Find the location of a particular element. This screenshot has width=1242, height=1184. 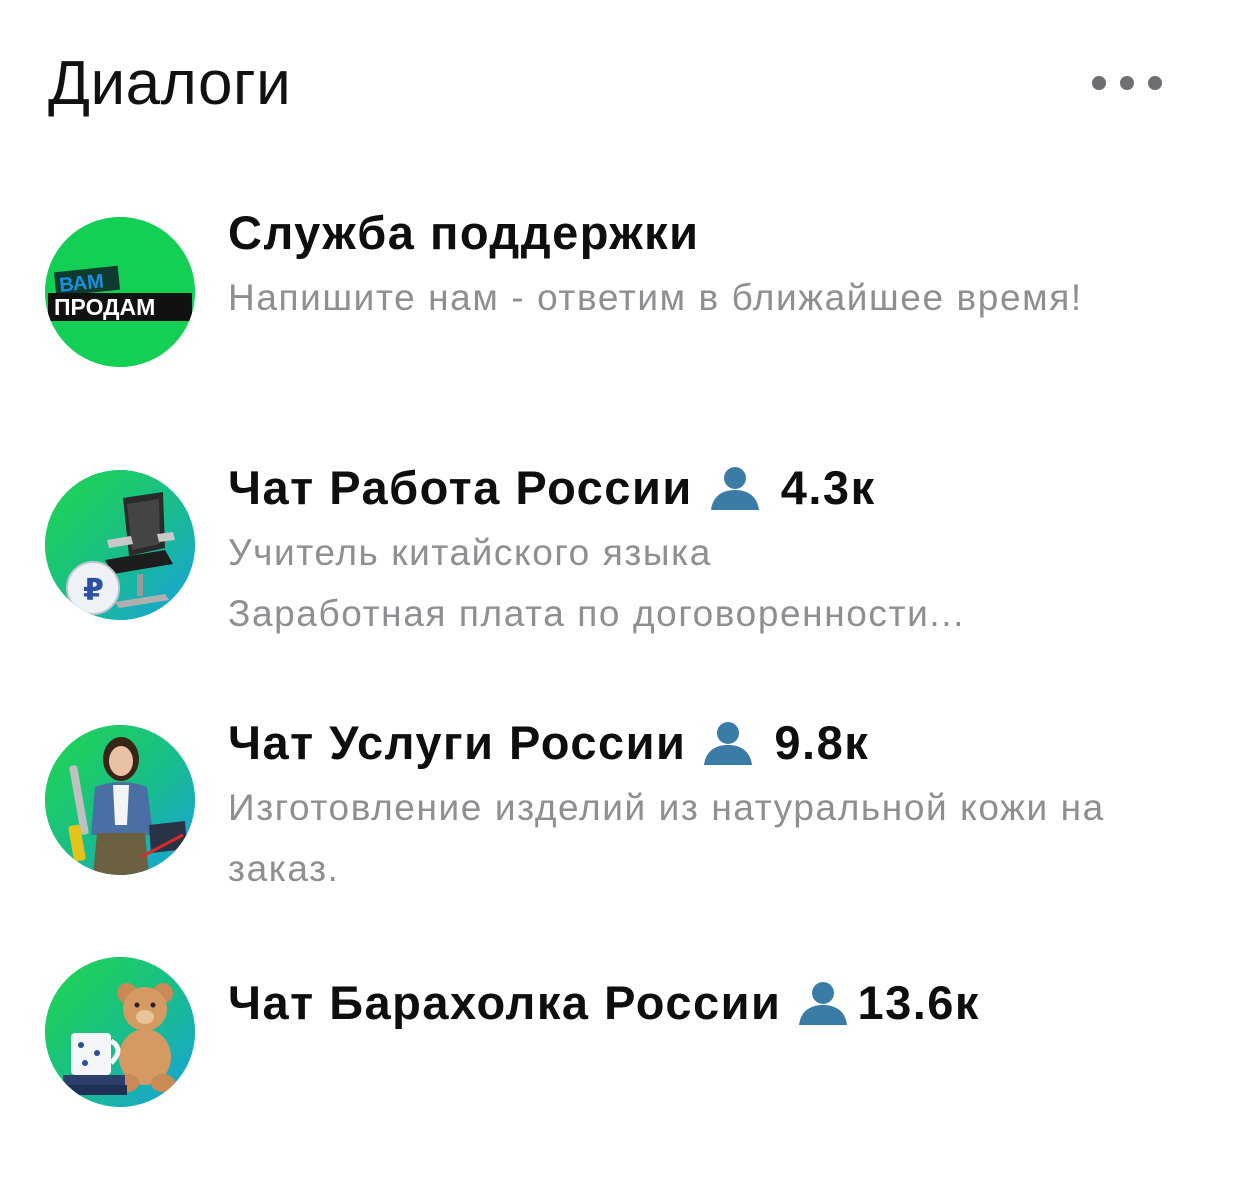

avatar: ВАМ ПРОДАМ is located at coordinates (120, 292).